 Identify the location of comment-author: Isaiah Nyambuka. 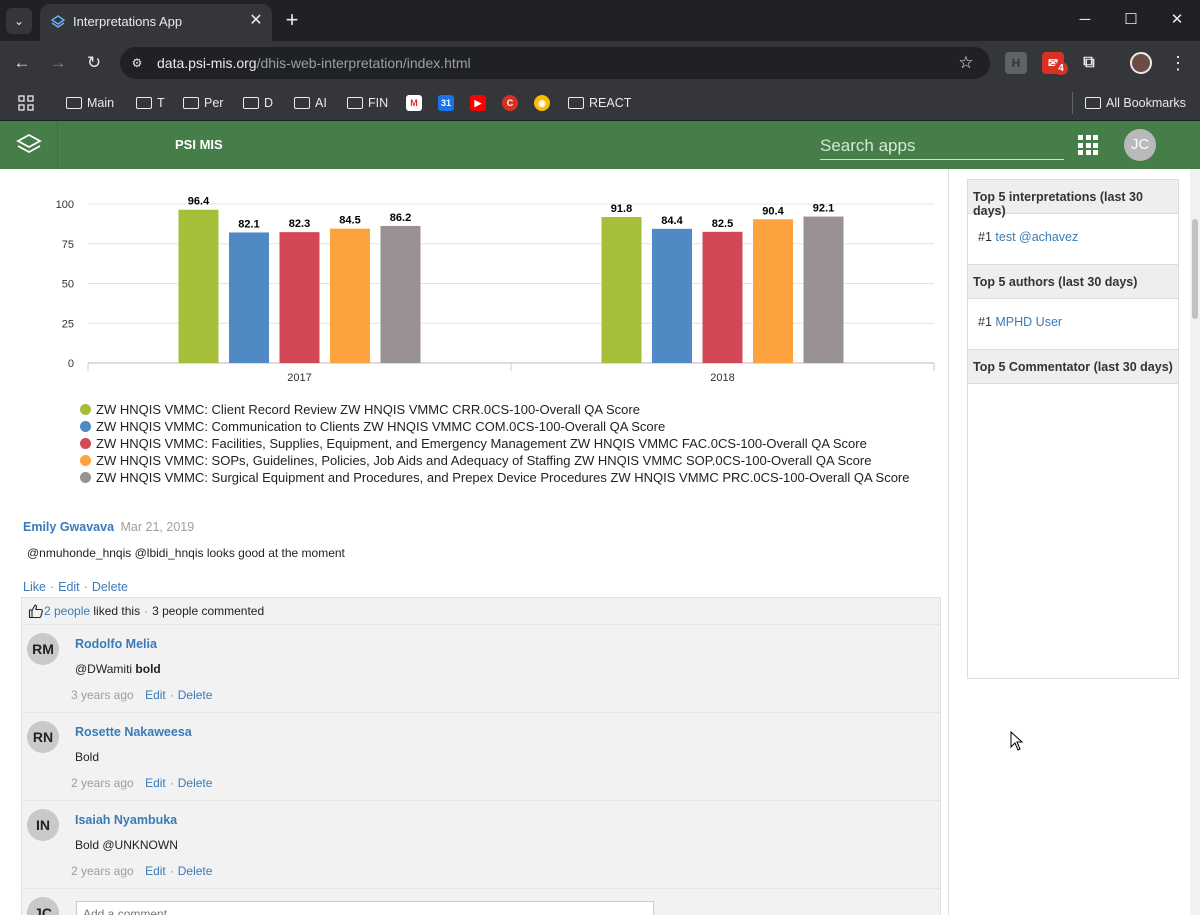
(126, 820).